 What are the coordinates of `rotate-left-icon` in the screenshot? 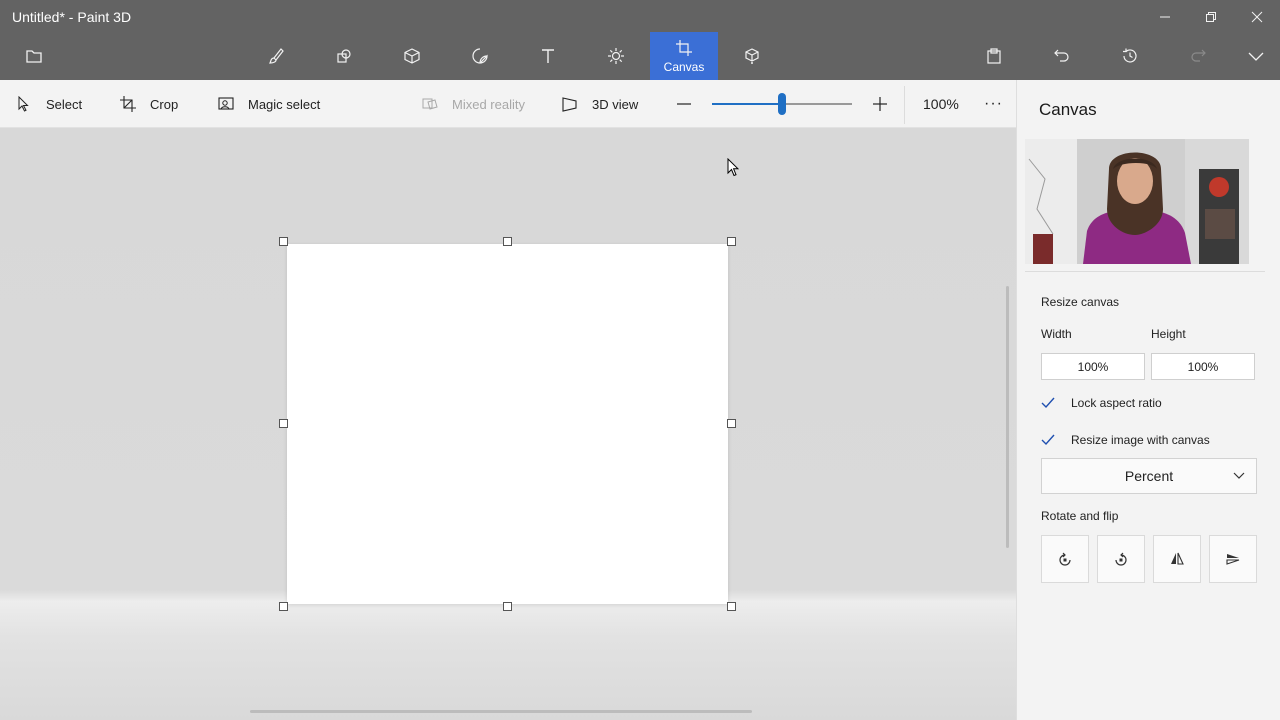 It's located at (1065, 559).